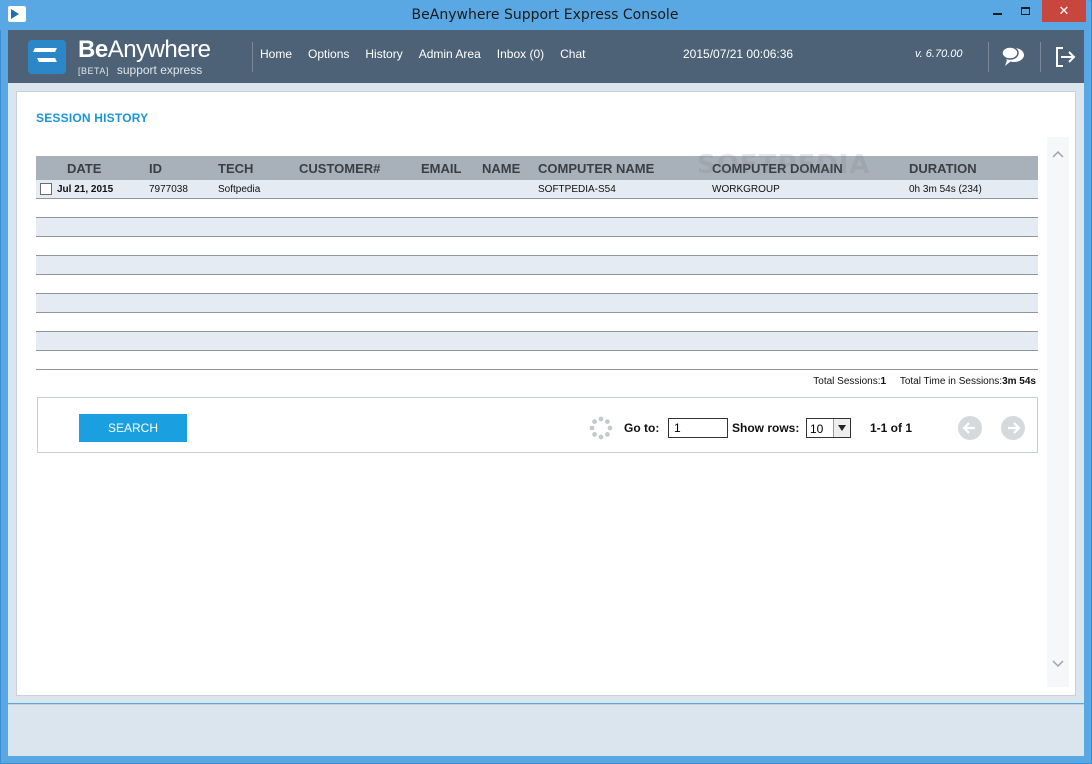  What do you see at coordinates (596, 168) in the screenshot?
I see `col-computer-name: COMPUTER NAME` at bounding box center [596, 168].